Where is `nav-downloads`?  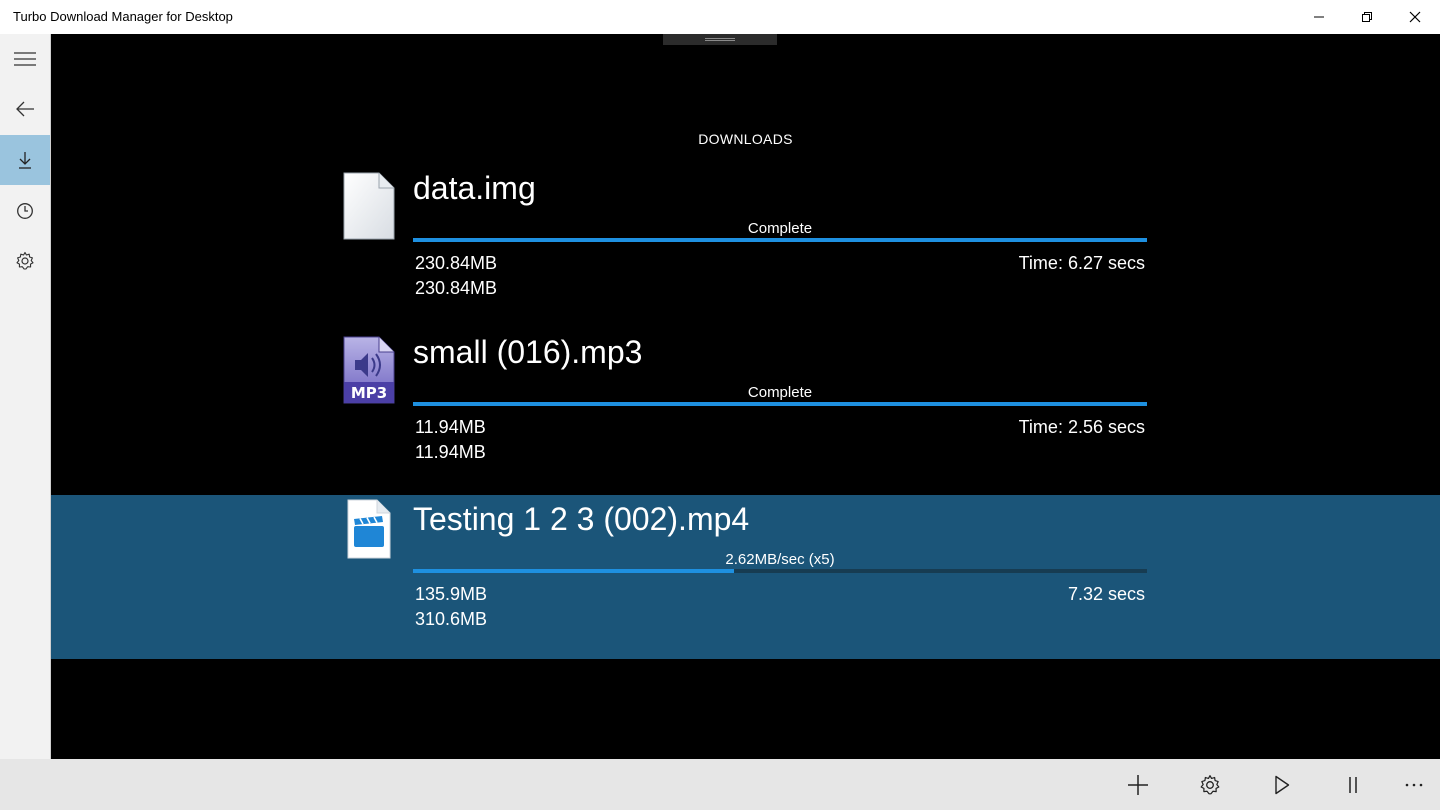
nav-downloads is located at coordinates (25, 160).